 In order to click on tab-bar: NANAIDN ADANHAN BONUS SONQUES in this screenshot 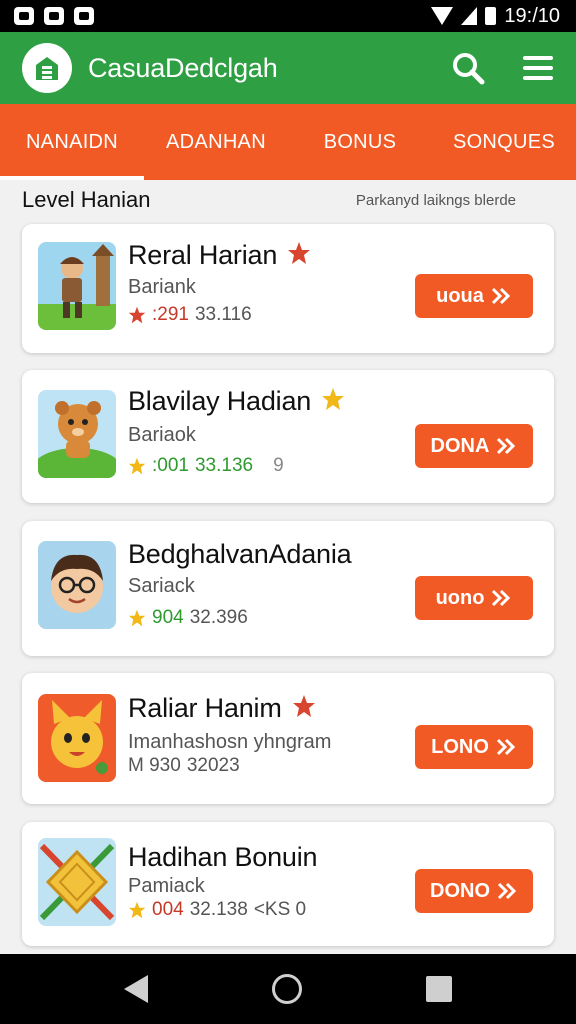, I will do `click(288, 142)`.